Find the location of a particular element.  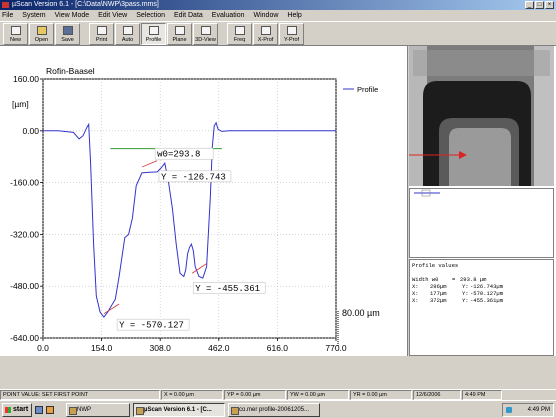

menu-edit-view: Edit View is located at coordinates (112, 15).